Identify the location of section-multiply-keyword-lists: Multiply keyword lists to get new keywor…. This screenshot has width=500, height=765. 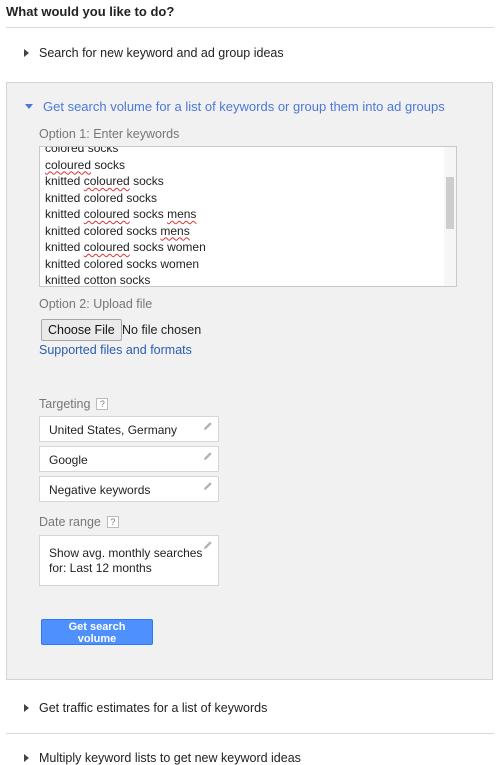
(162, 758).